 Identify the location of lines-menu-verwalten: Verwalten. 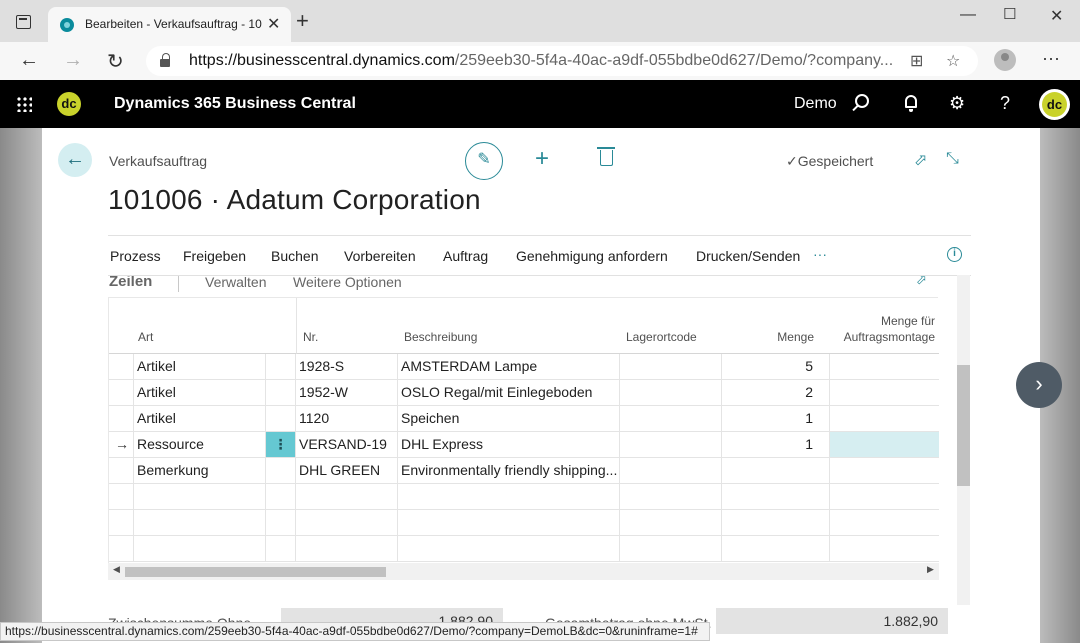
(235, 283).